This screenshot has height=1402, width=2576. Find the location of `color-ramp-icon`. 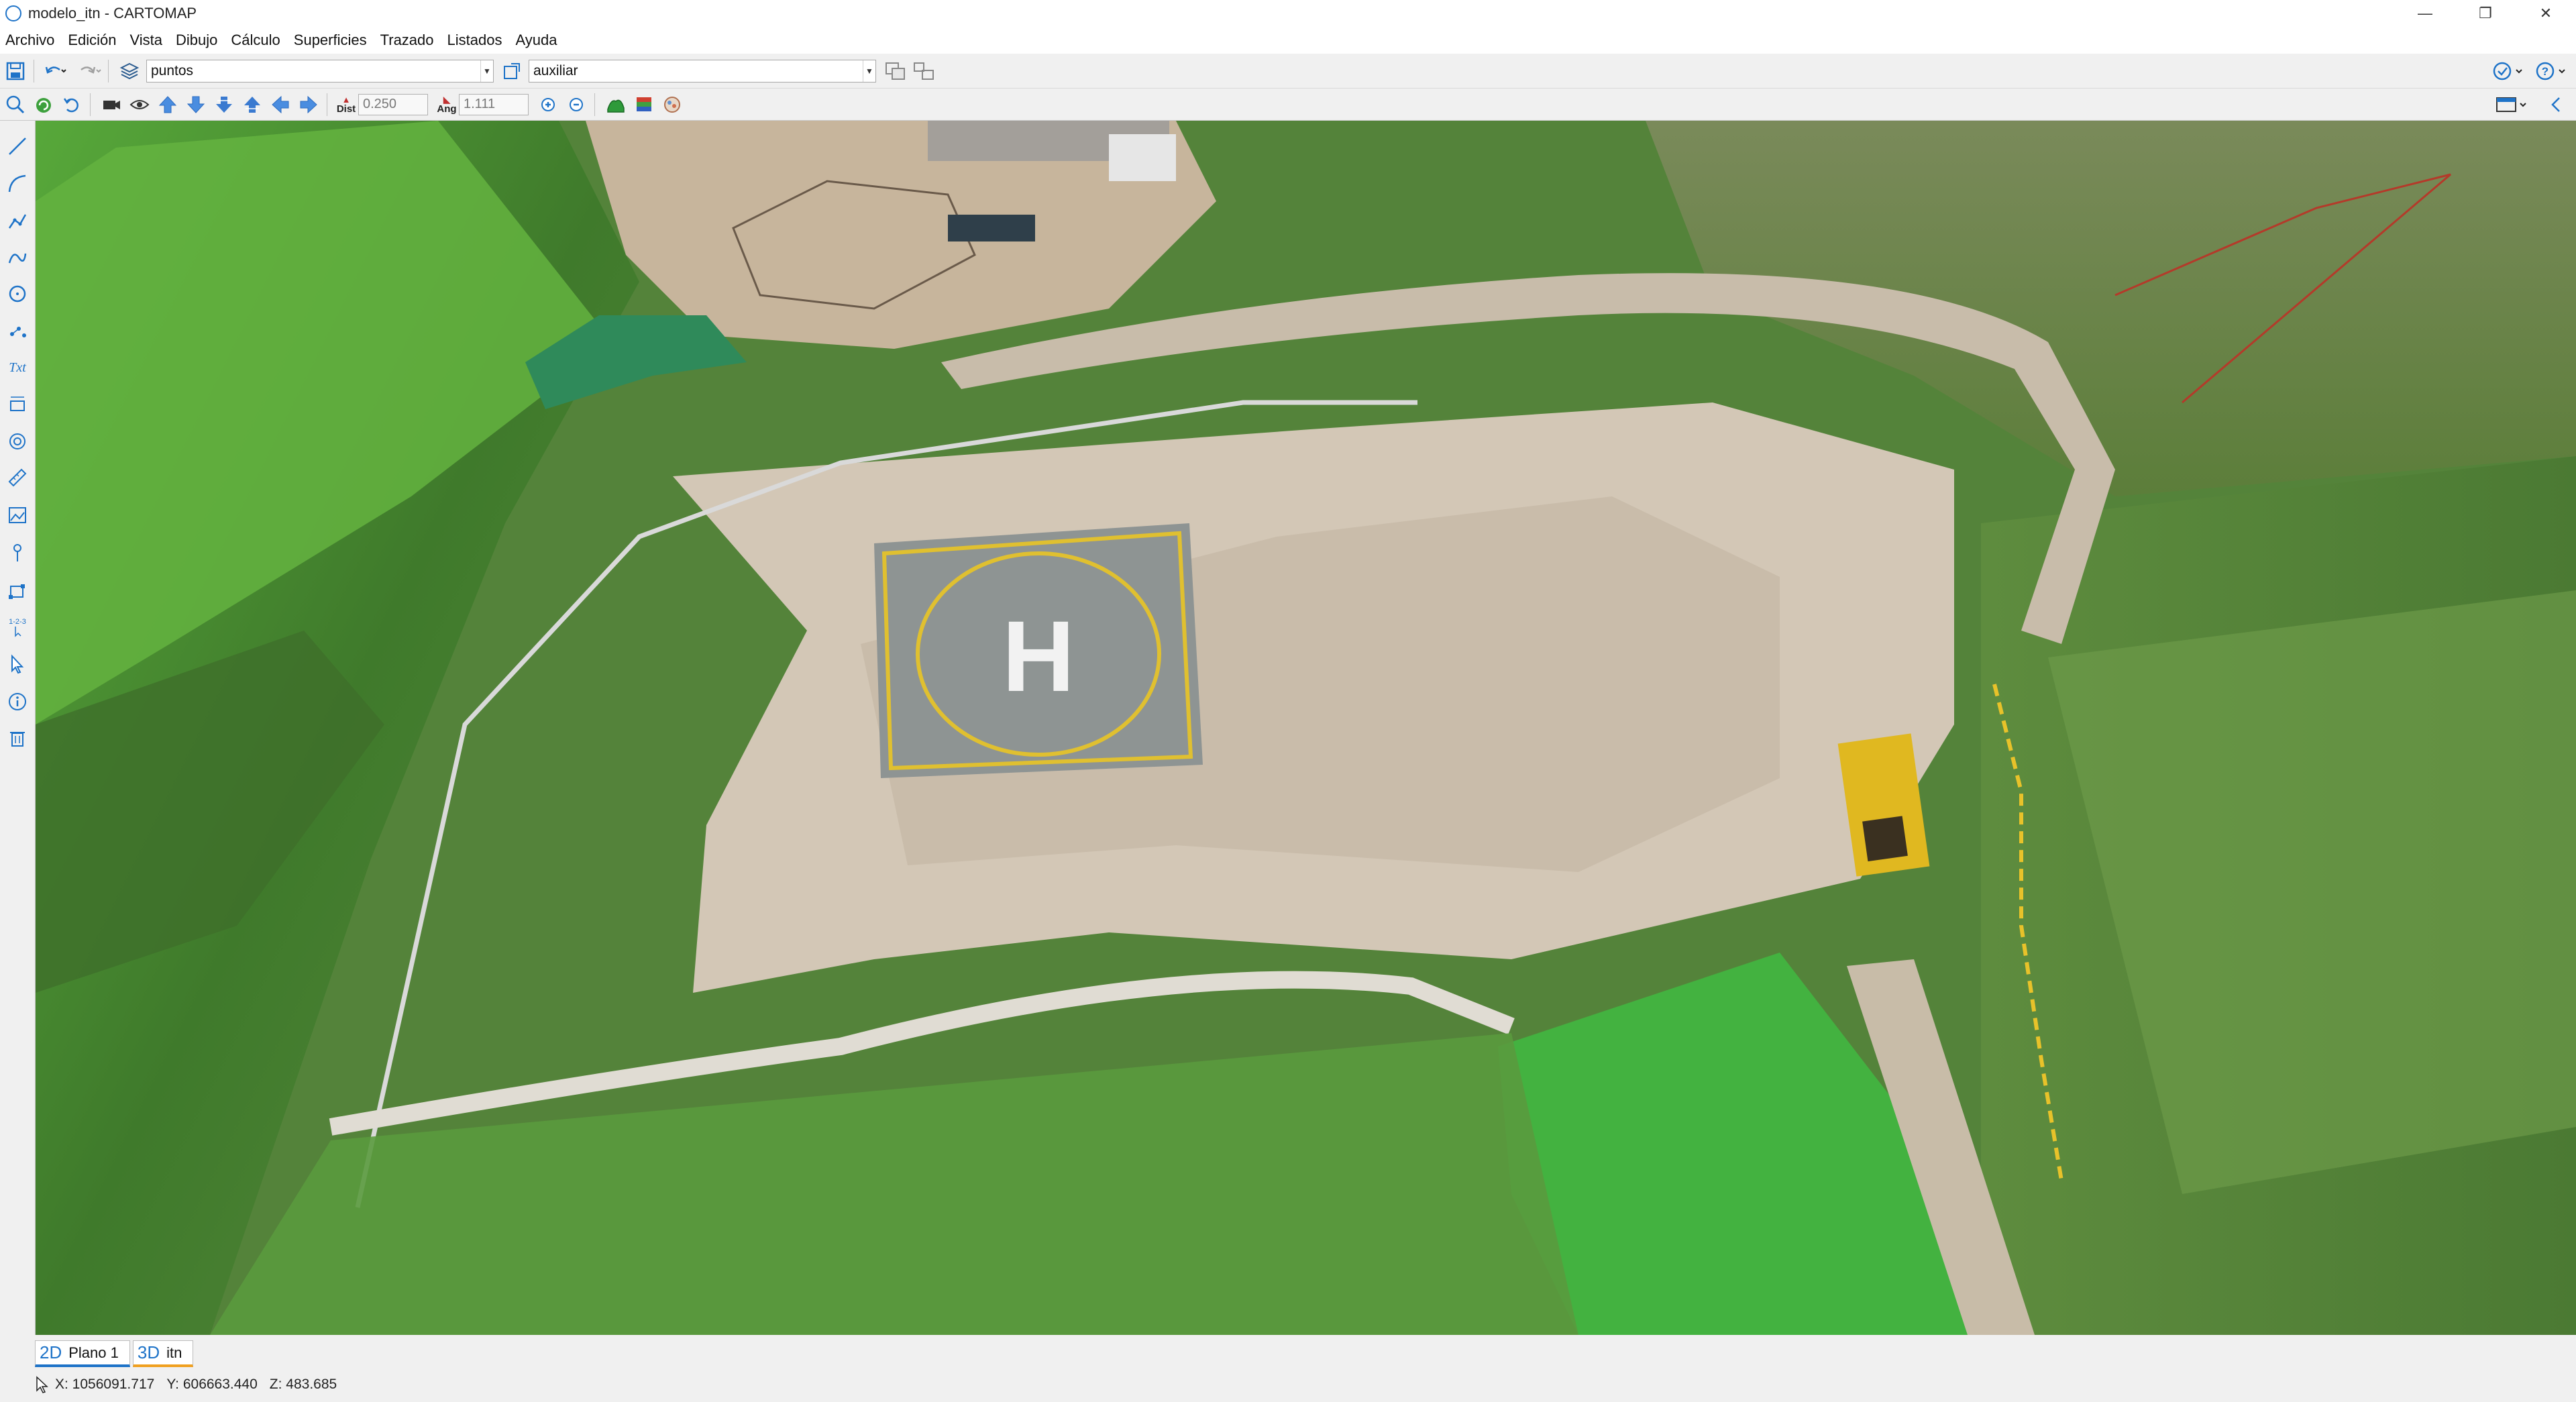

color-ramp-icon is located at coordinates (644, 104).